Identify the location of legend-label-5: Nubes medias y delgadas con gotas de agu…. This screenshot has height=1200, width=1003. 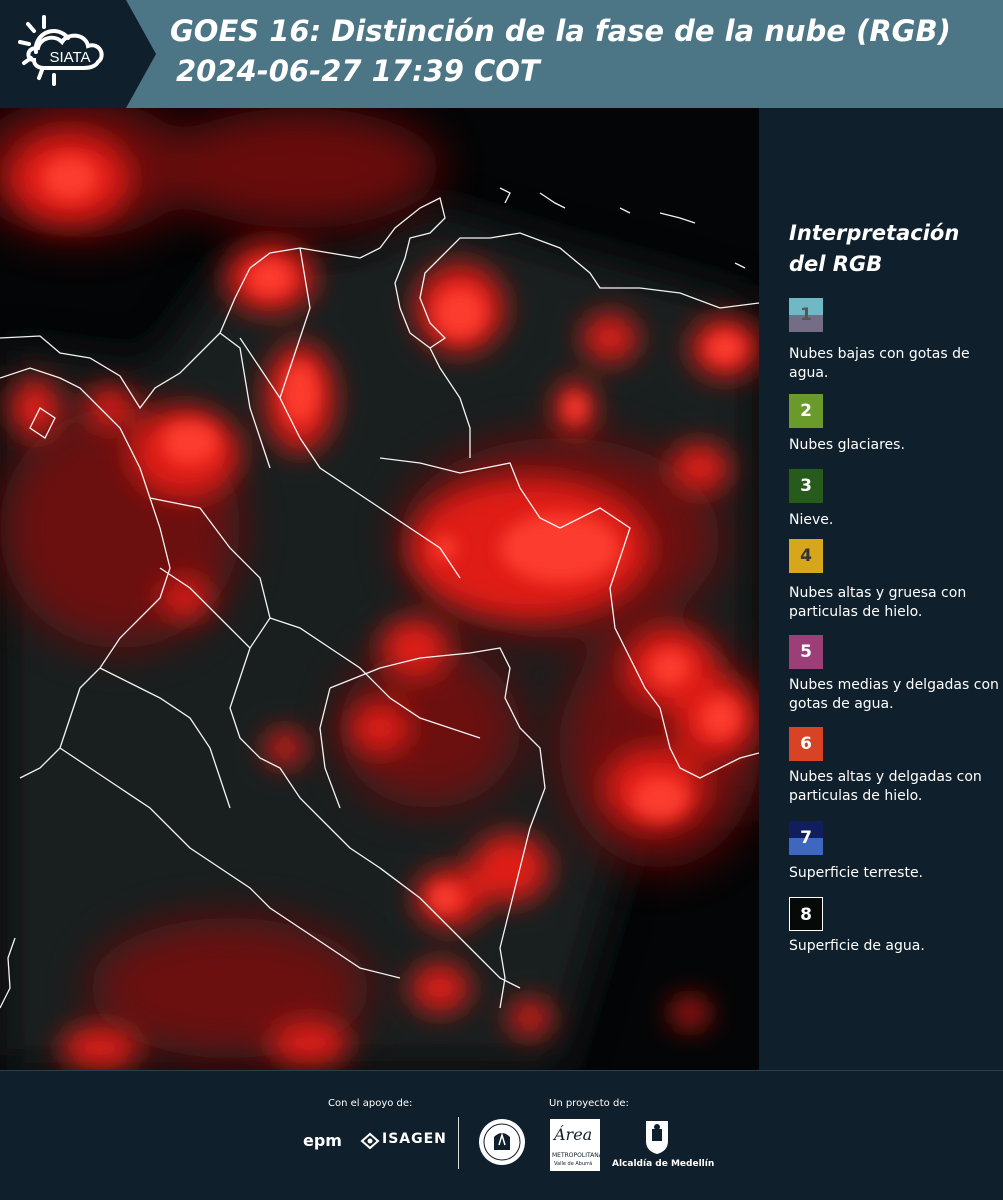
(894, 694).